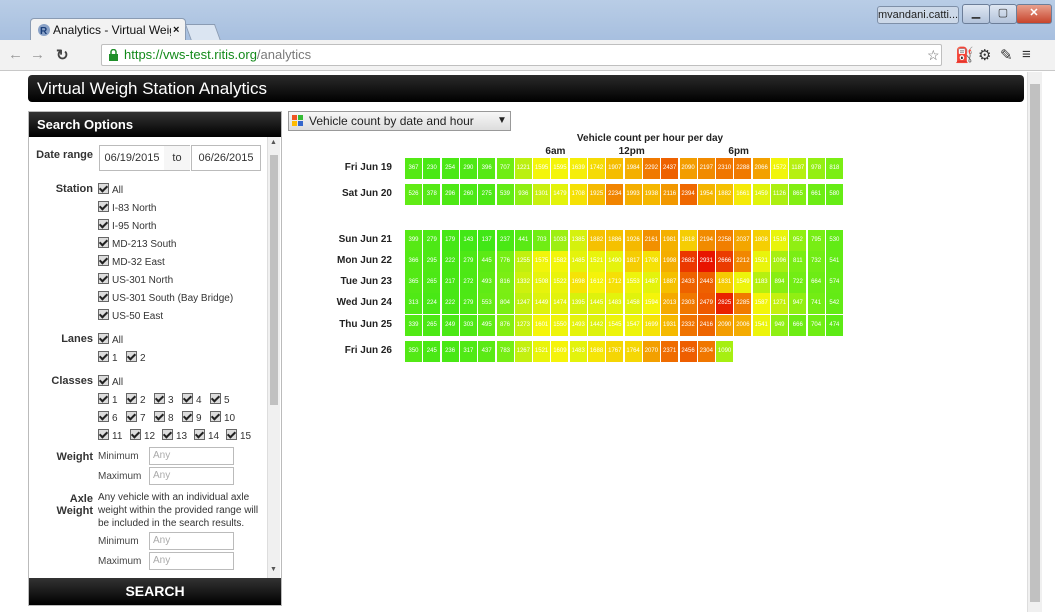  I want to click on heatmap-cell: 574, so click(834, 282).